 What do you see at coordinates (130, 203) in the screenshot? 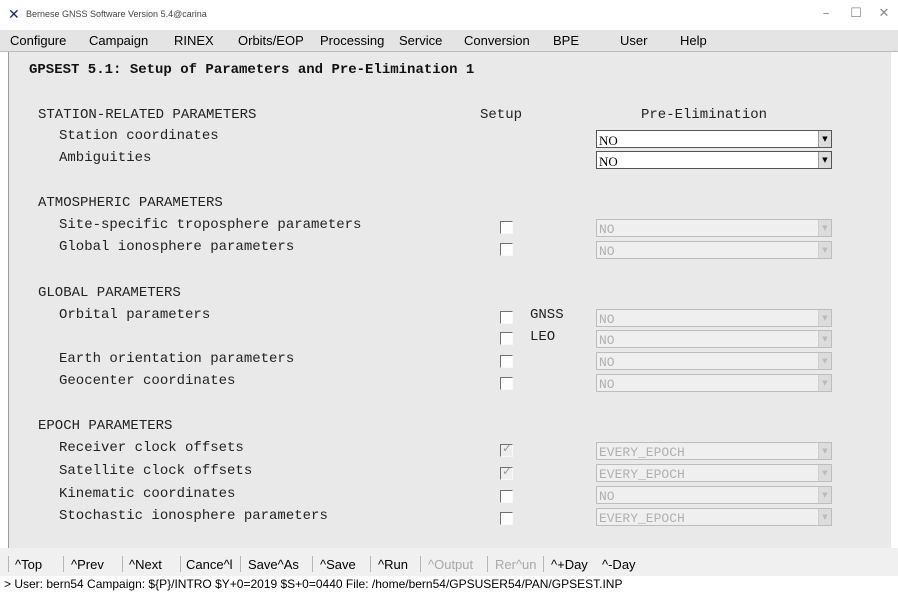
I see `section-atmospheric: ATMOSPHERIC PARAMETERS` at bounding box center [130, 203].